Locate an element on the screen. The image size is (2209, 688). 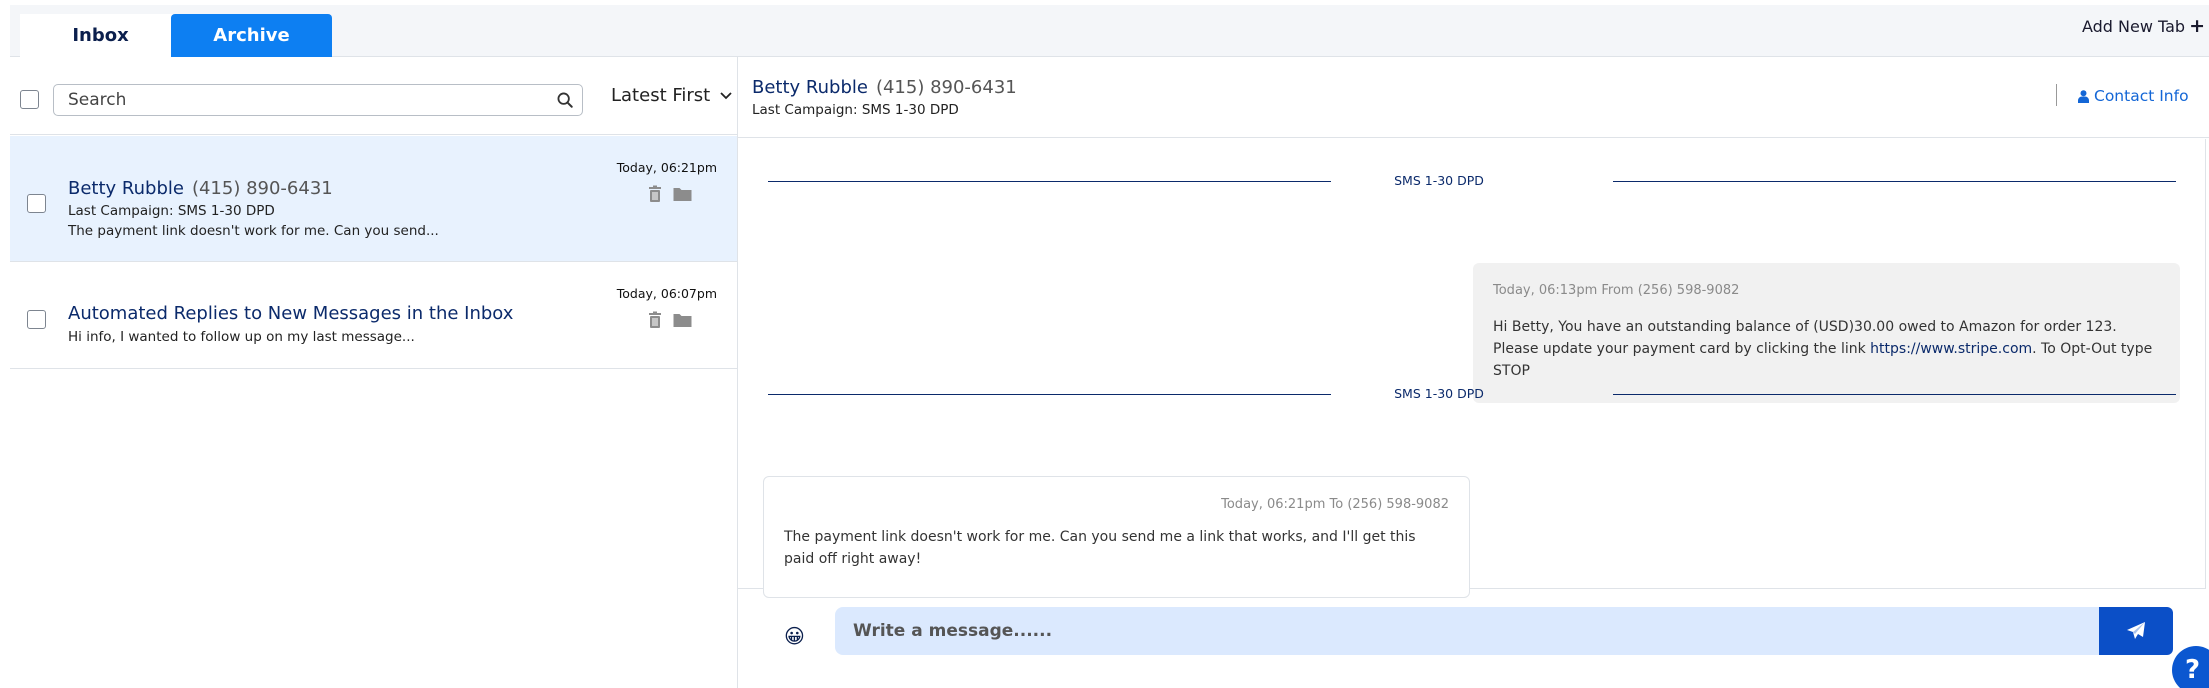
search-input is located at coordinates (289, 100).